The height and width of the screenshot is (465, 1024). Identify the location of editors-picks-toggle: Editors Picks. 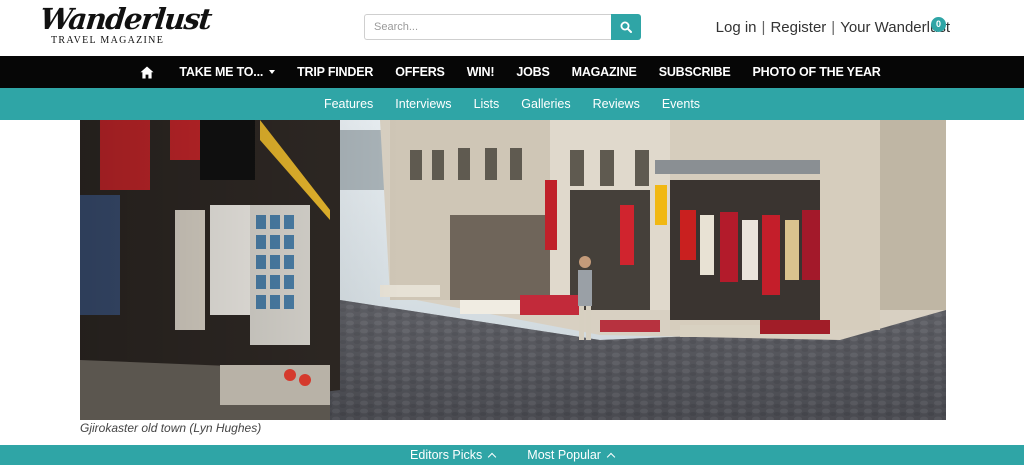
(453, 455).